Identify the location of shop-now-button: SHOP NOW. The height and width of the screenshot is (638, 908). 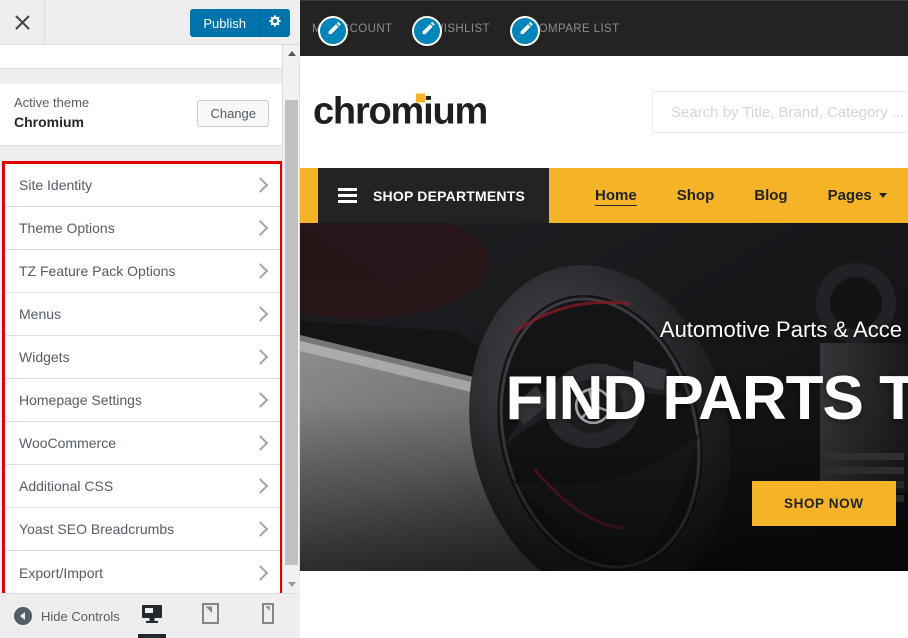
(824, 503).